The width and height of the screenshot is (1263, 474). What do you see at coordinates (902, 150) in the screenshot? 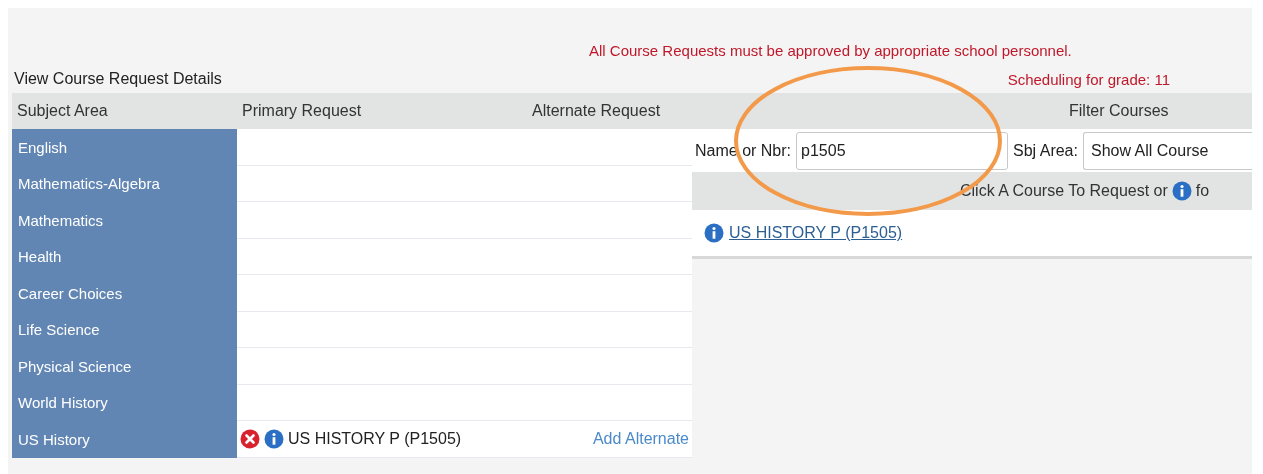
I see `name-field: p1505` at bounding box center [902, 150].